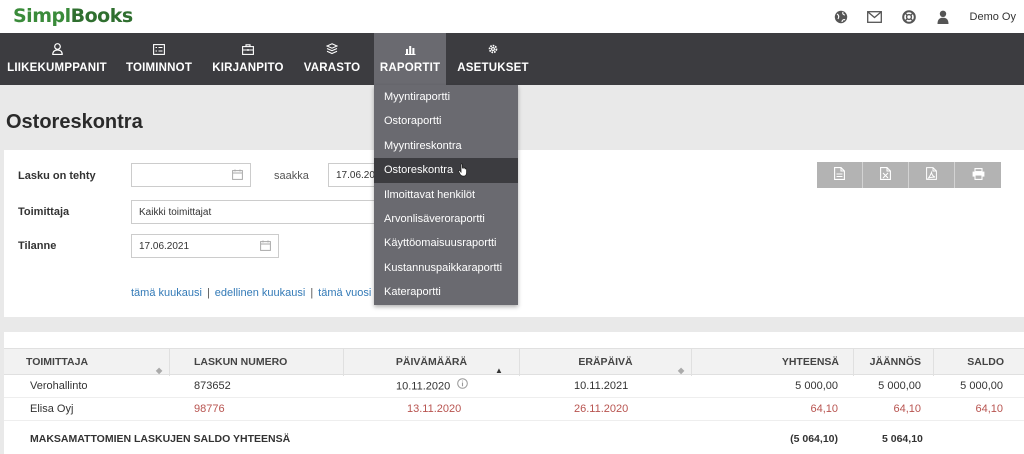  I want to click on link-this-year: tämä vuosi, so click(344, 293).